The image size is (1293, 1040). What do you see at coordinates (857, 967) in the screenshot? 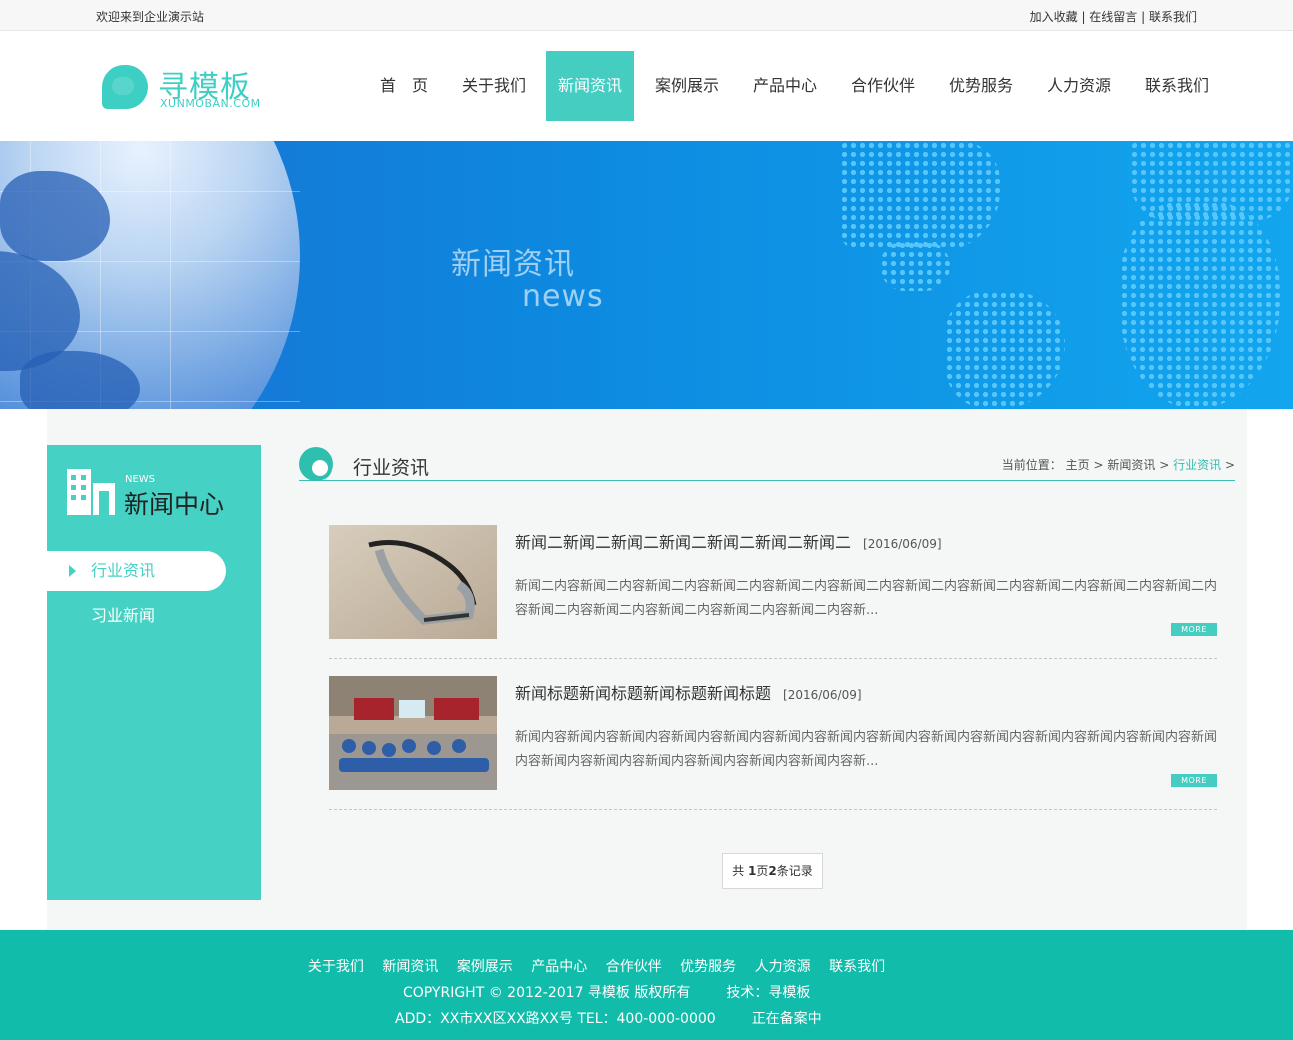
I see `footer-link-contact: 联系我们` at bounding box center [857, 967].